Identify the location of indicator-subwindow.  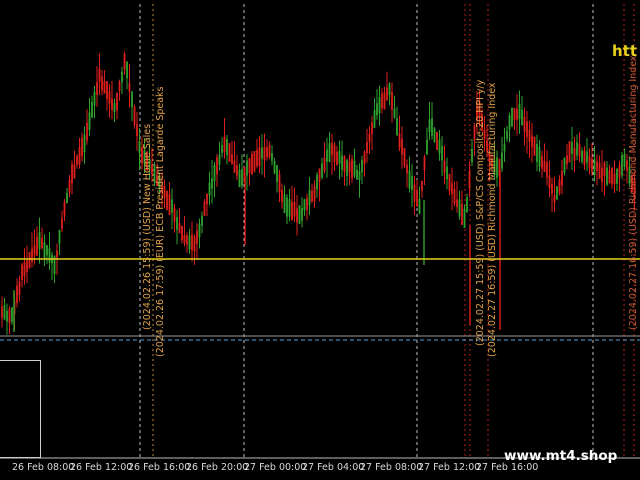
(20, 409).